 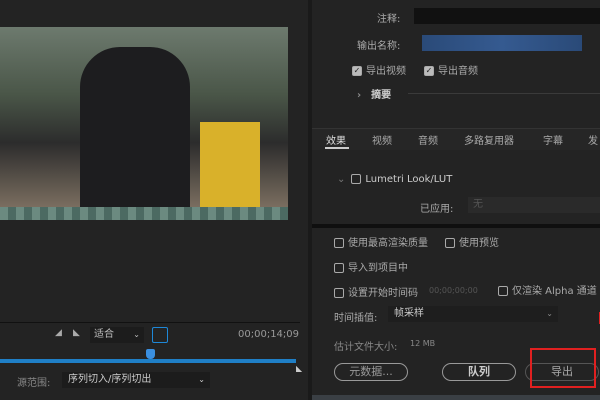 I want to click on out-point-icon: ◣, so click(x=299, y=368).